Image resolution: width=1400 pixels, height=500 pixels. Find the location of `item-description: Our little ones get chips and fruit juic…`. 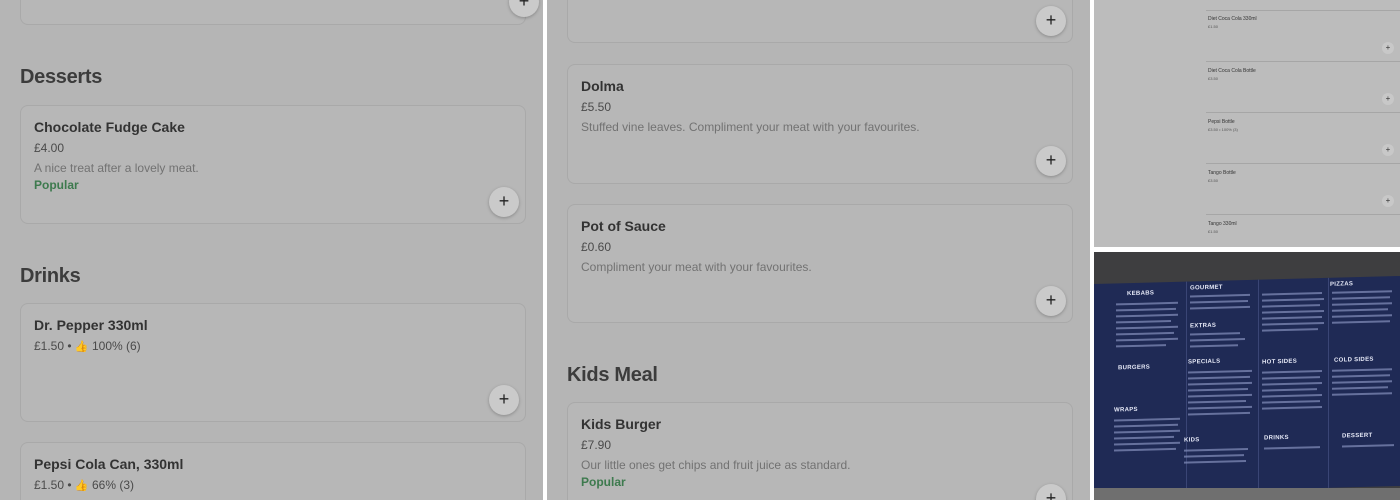

item-description: Our little ones get chips and fruit juic… is located at coordinates (716, 465).